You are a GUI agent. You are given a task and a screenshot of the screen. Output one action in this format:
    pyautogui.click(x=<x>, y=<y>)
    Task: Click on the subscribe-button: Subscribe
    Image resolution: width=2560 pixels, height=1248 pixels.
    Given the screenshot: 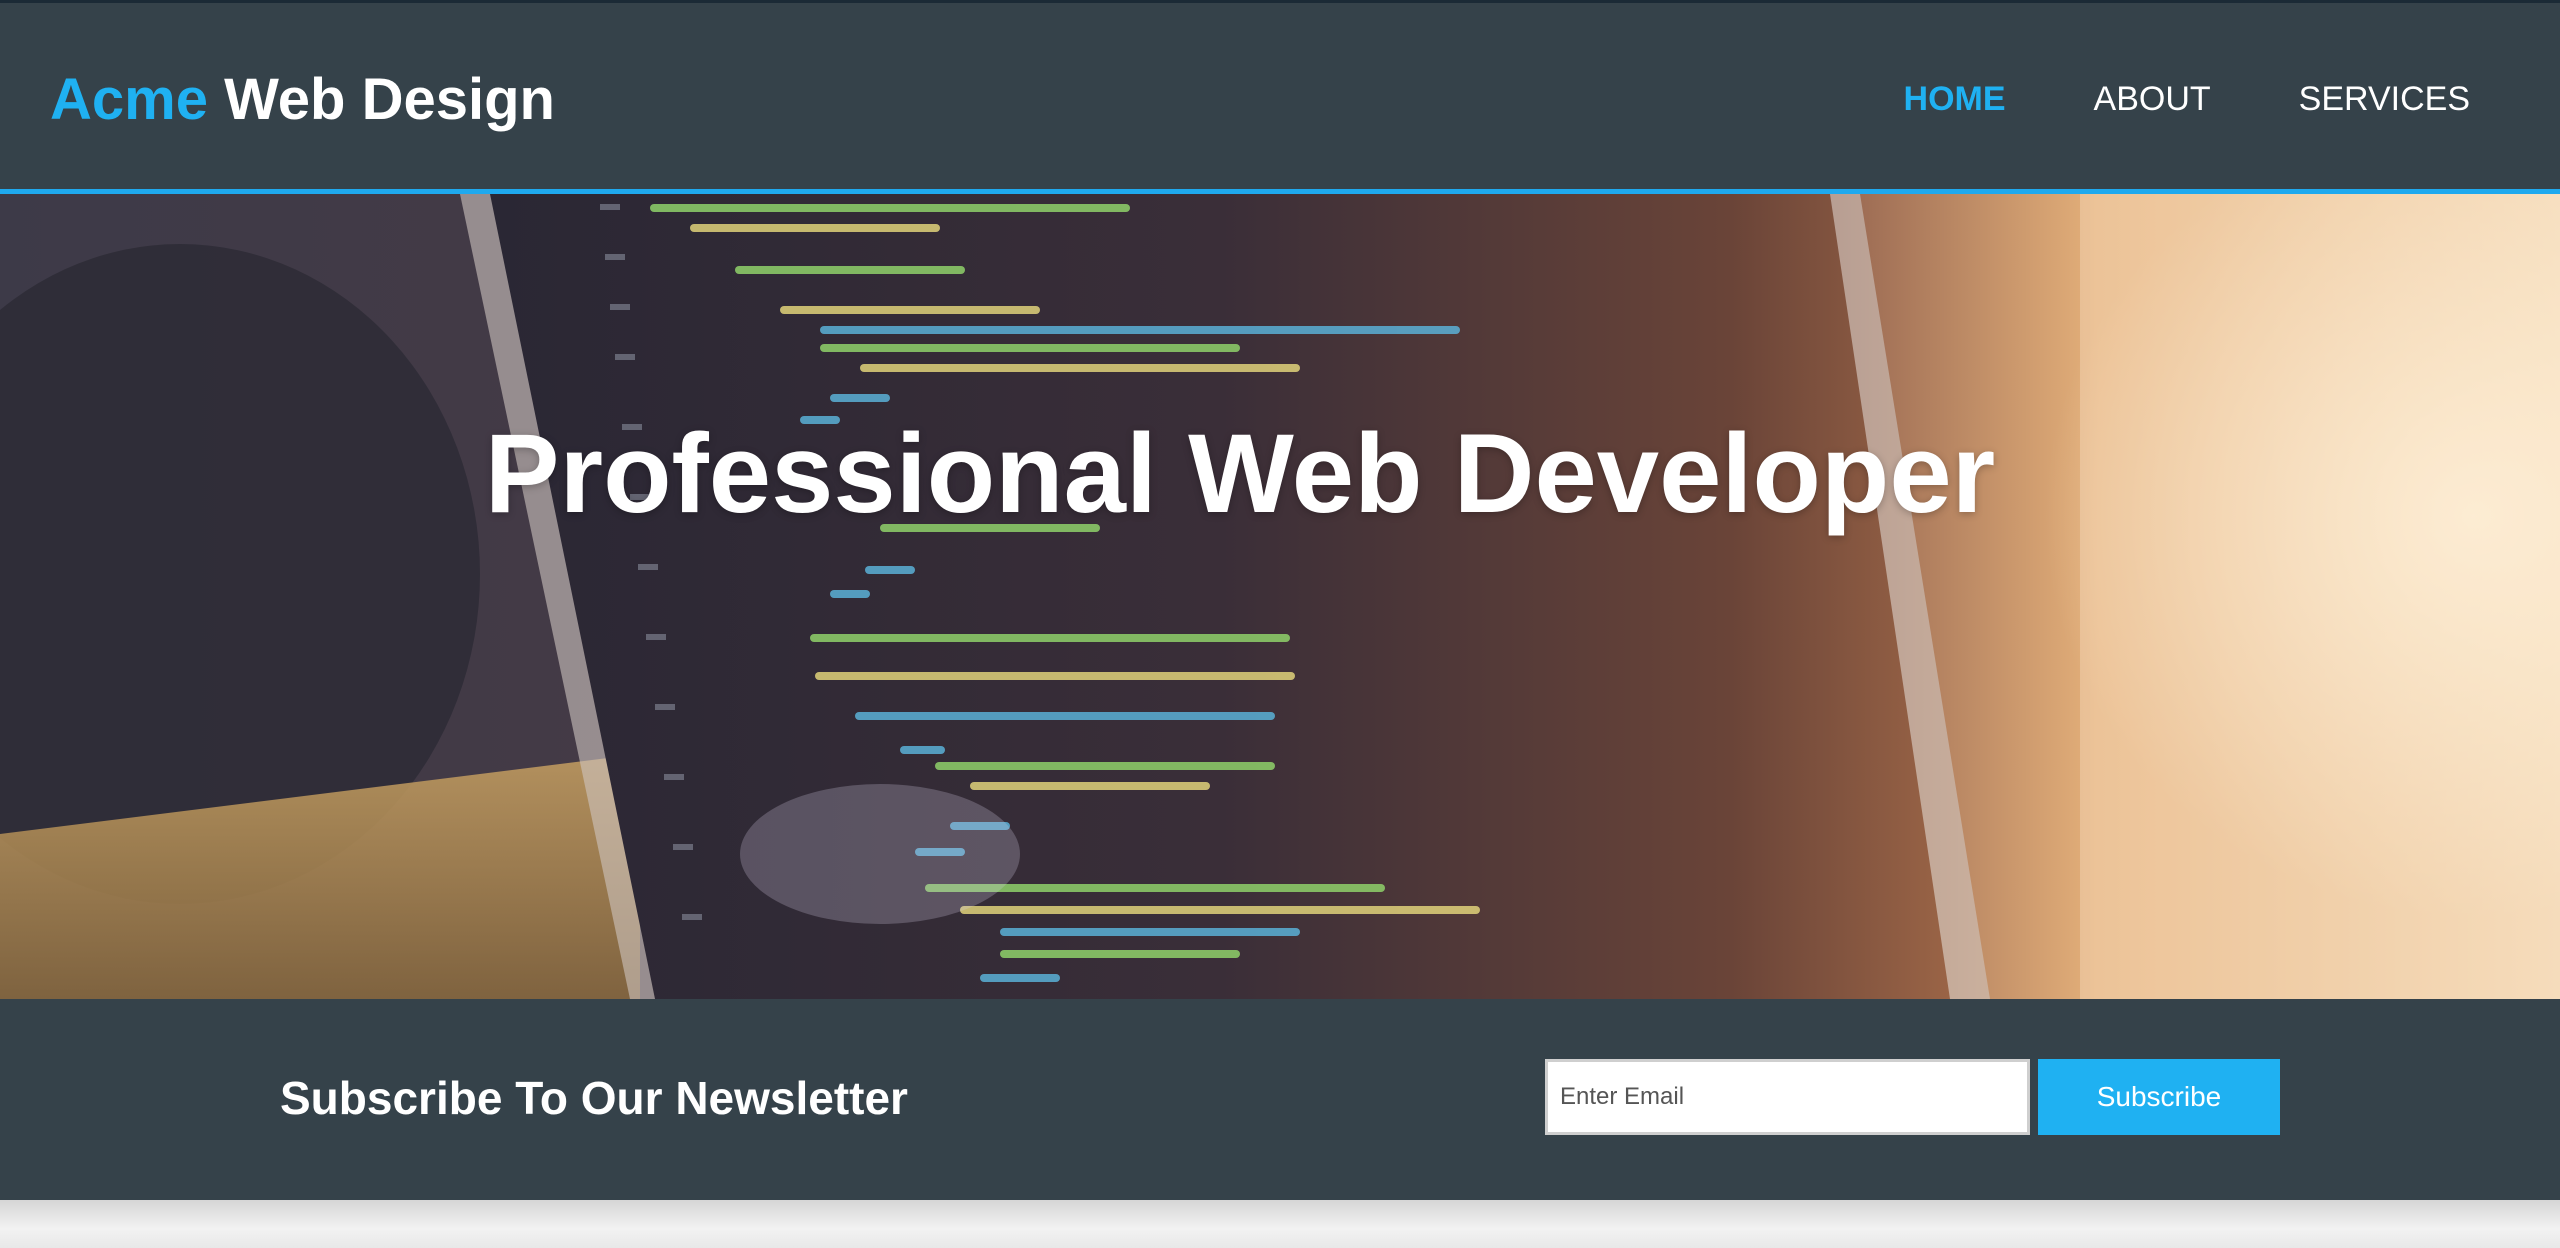 What is the action you would take?
    pyautogui.click(x=2159, y=1097)
    